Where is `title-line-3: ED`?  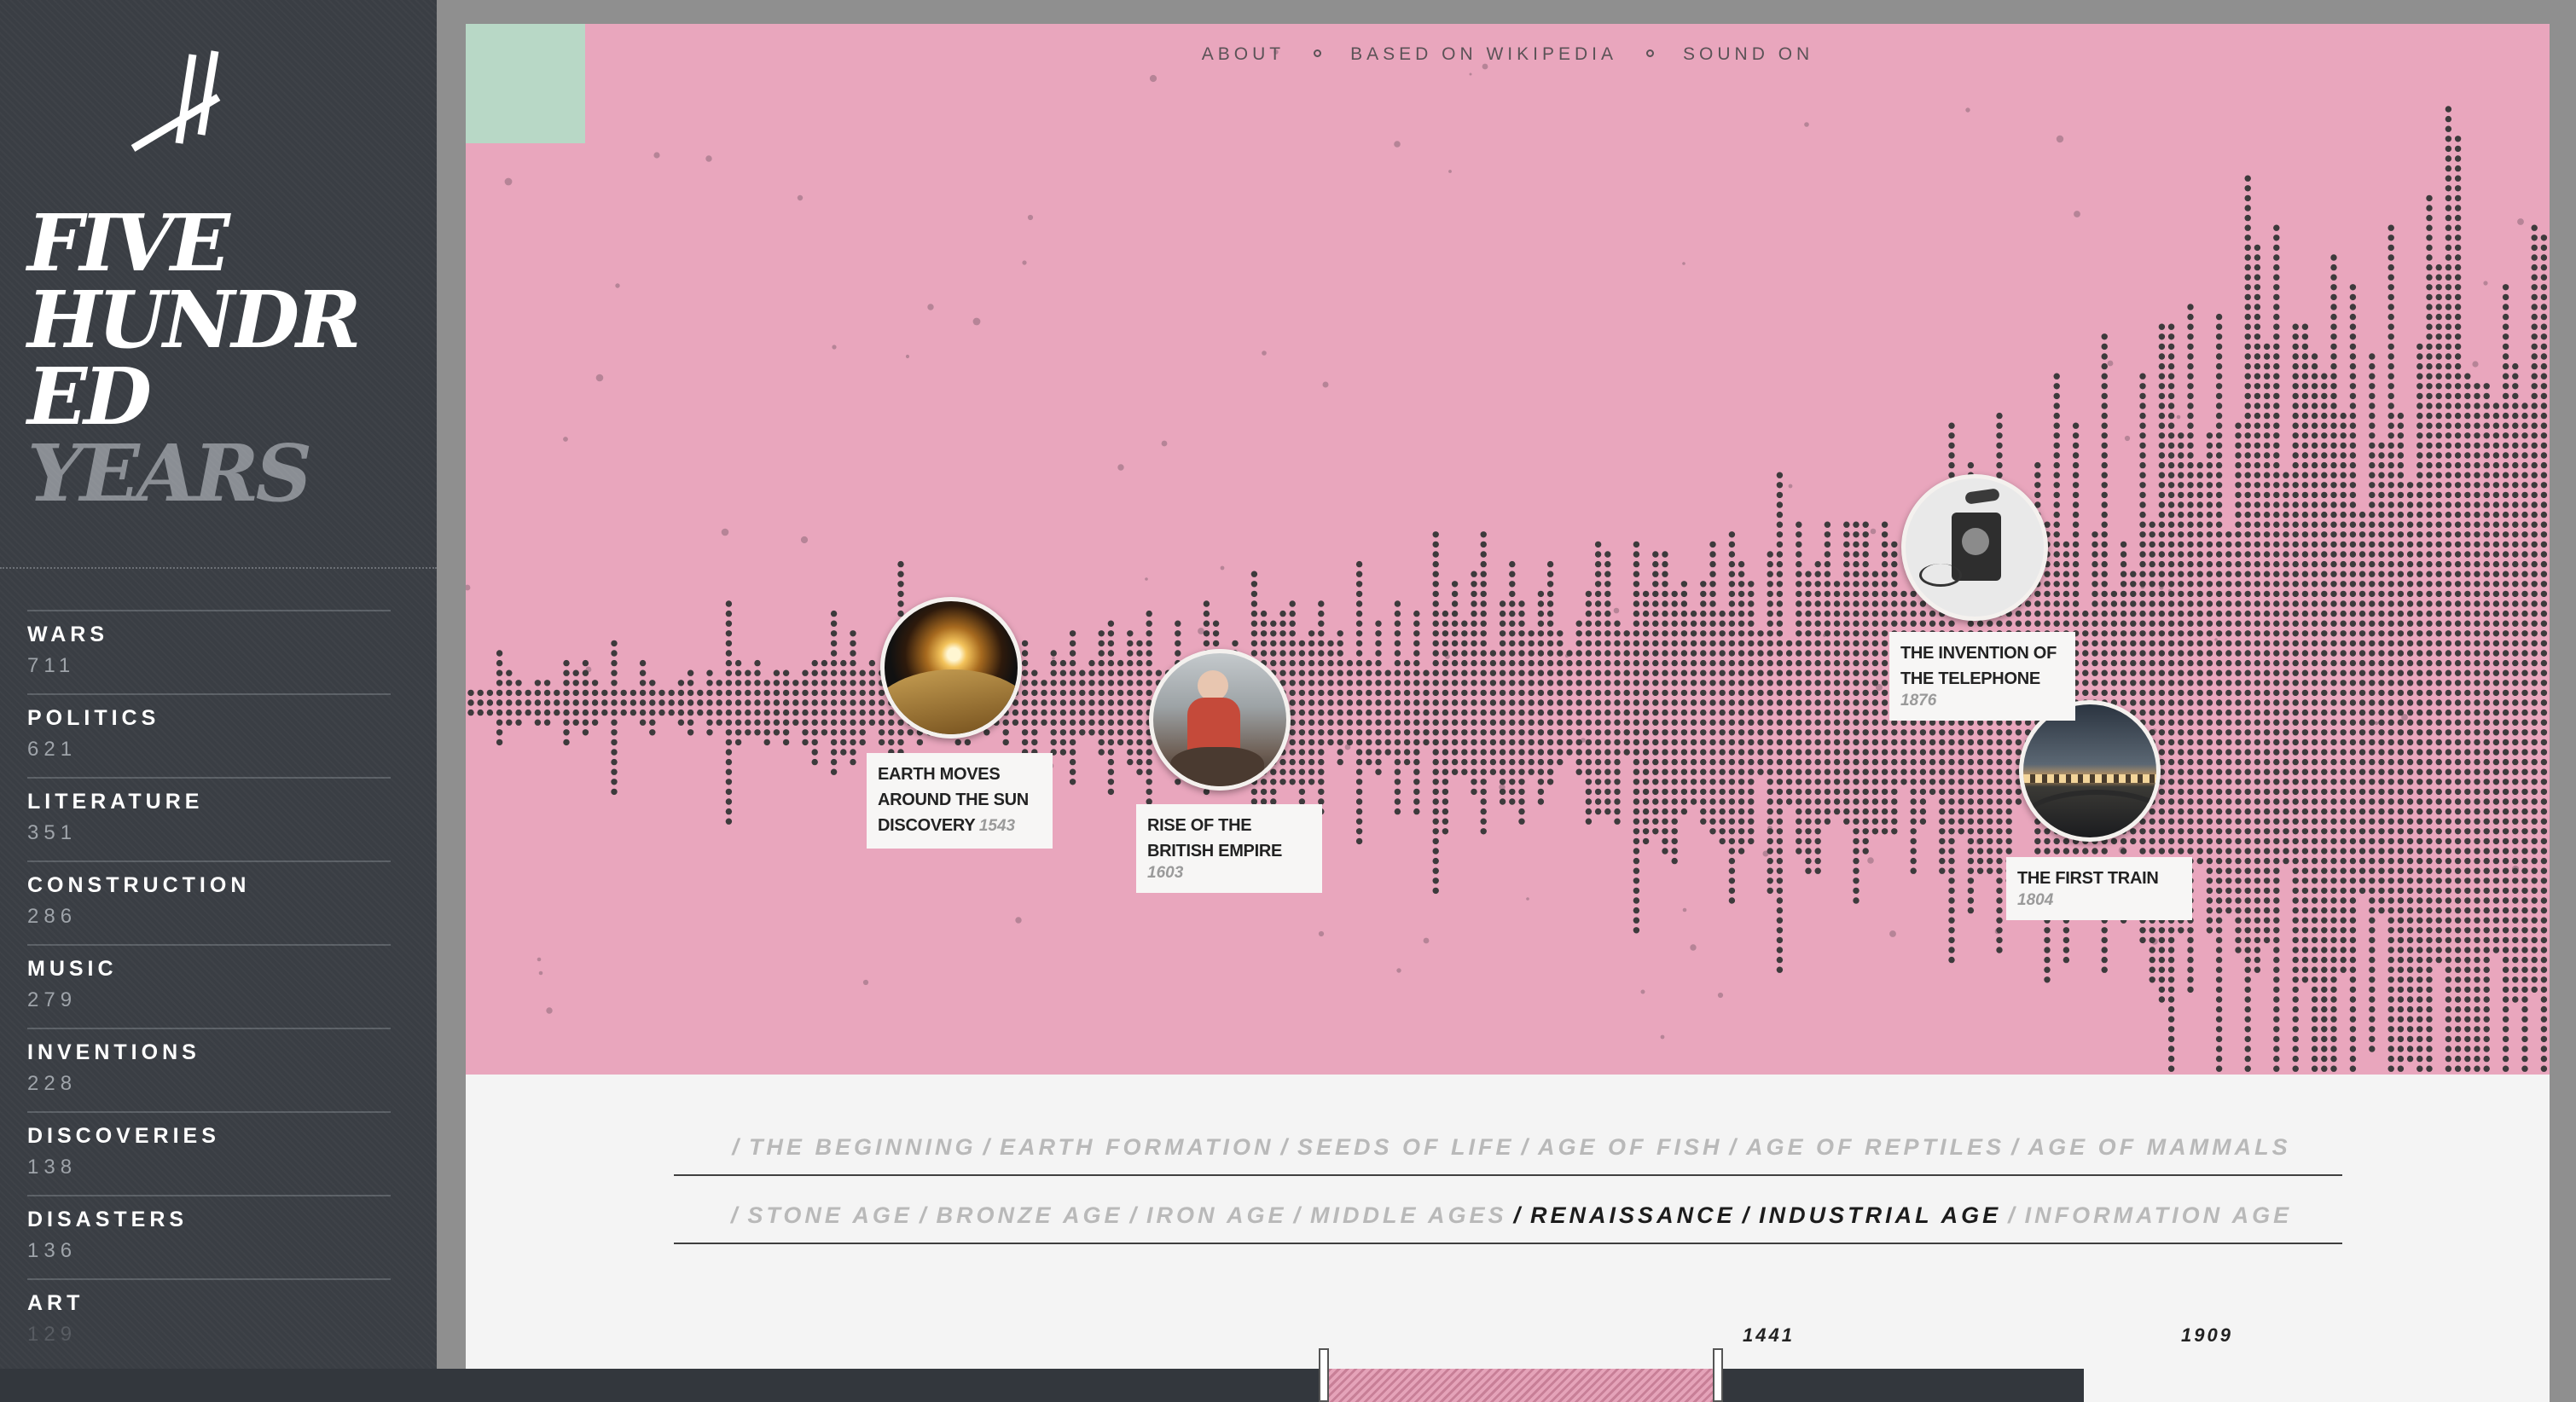
title-line-3: ED is located at coordinates (89, 396).